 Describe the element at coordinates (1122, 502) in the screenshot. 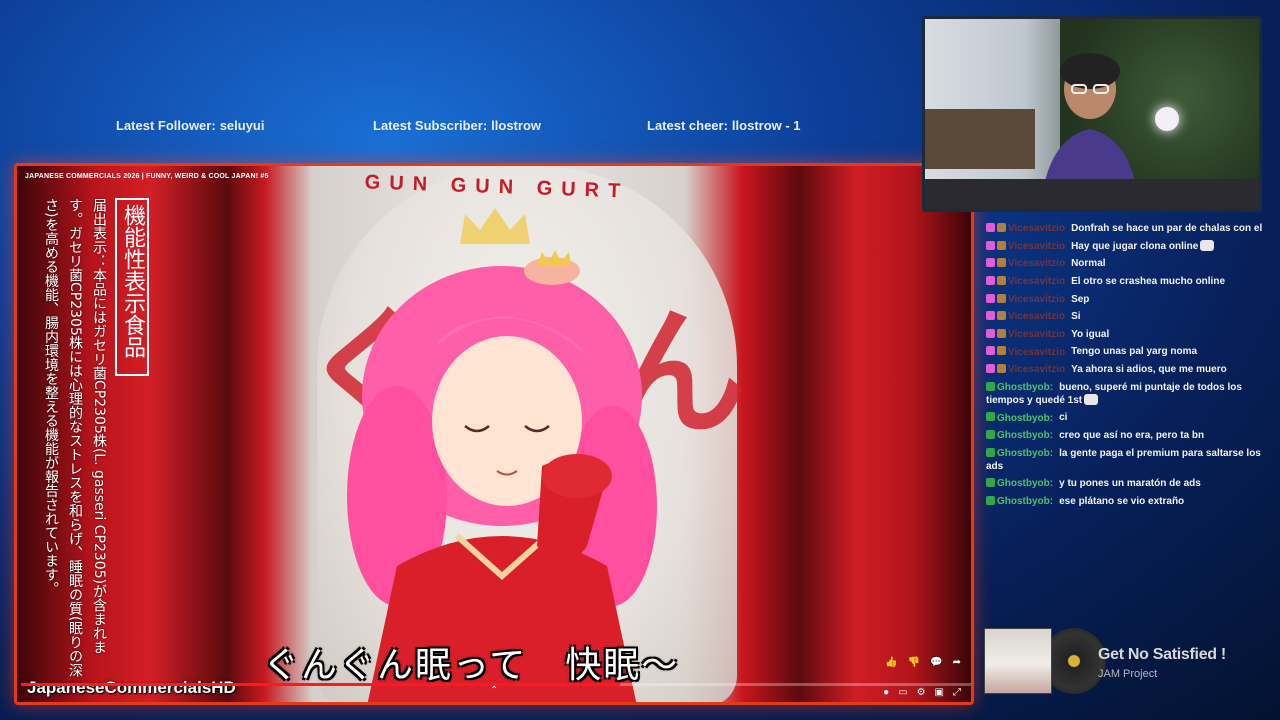

I see `chat-text: ese plátano se vio extraño` at that location.